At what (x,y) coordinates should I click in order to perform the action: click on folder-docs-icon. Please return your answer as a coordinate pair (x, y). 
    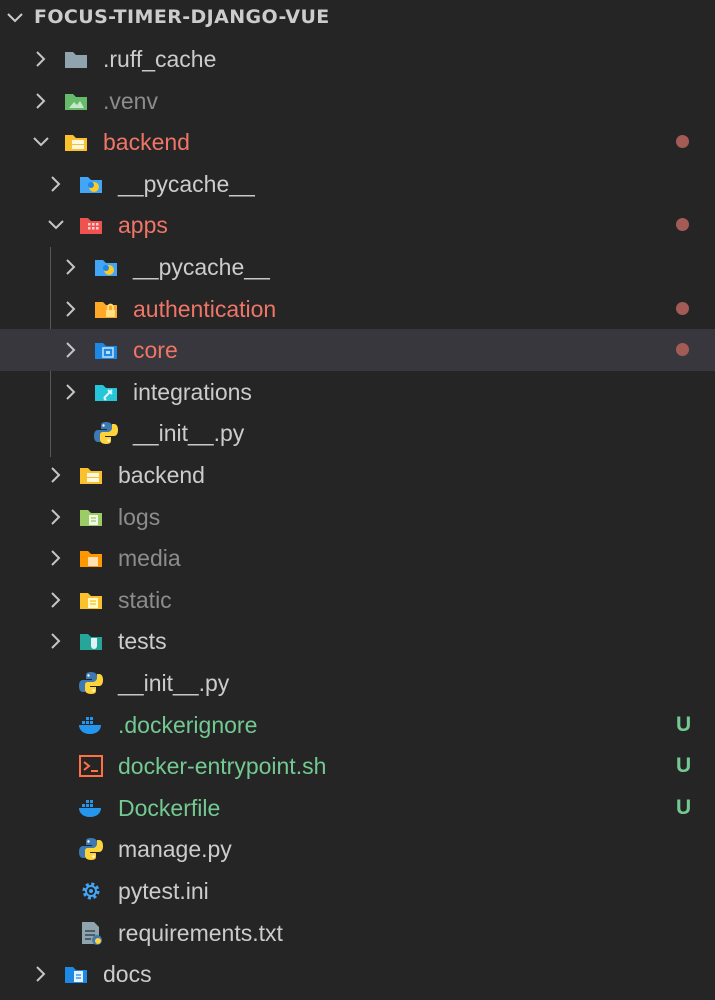
    Looking at the image, I should click on (76, 975).